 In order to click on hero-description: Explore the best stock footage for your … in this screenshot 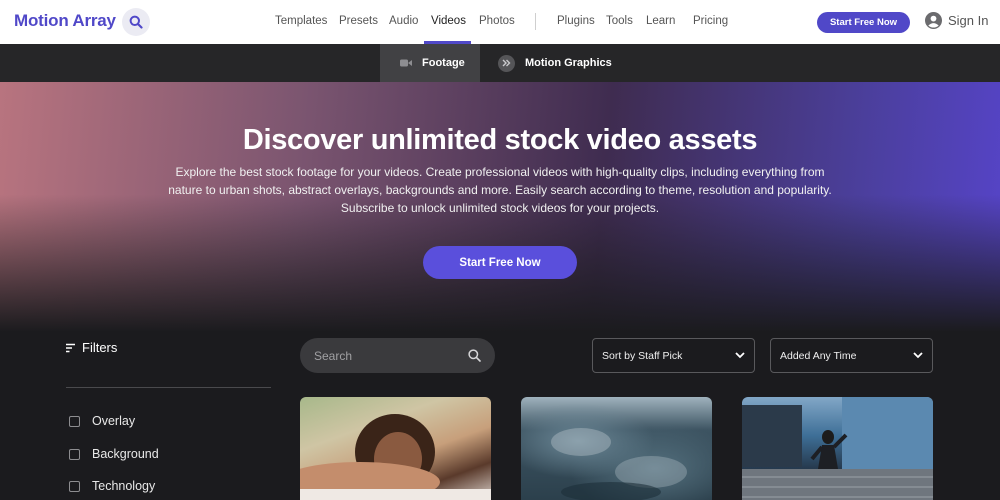, I will do `click(500, 190)`.